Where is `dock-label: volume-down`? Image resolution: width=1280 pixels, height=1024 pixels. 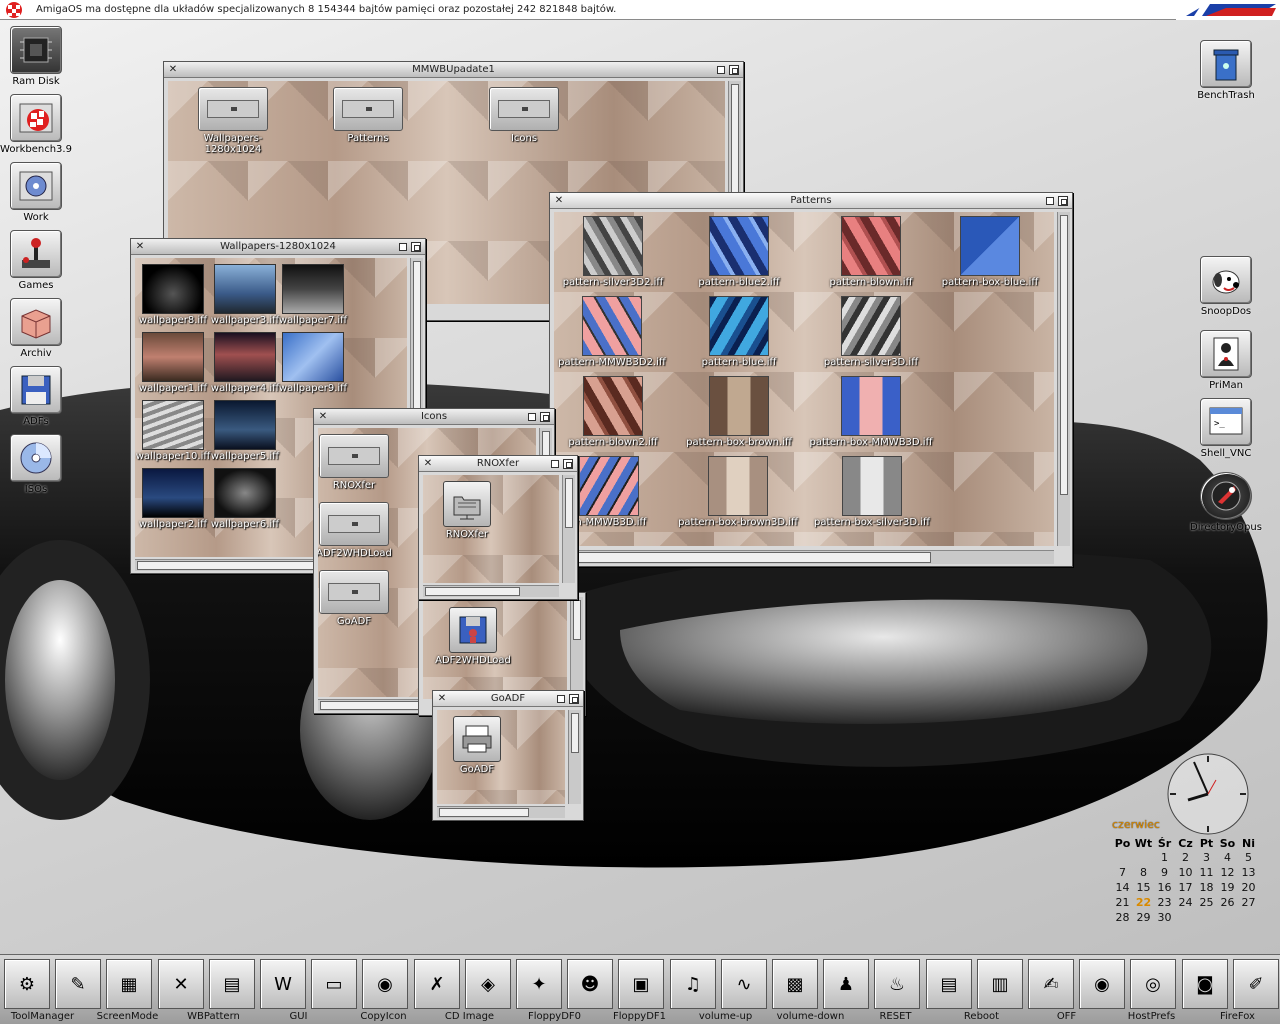 dock-label: volume-down is located at coordinates (810, 1017).